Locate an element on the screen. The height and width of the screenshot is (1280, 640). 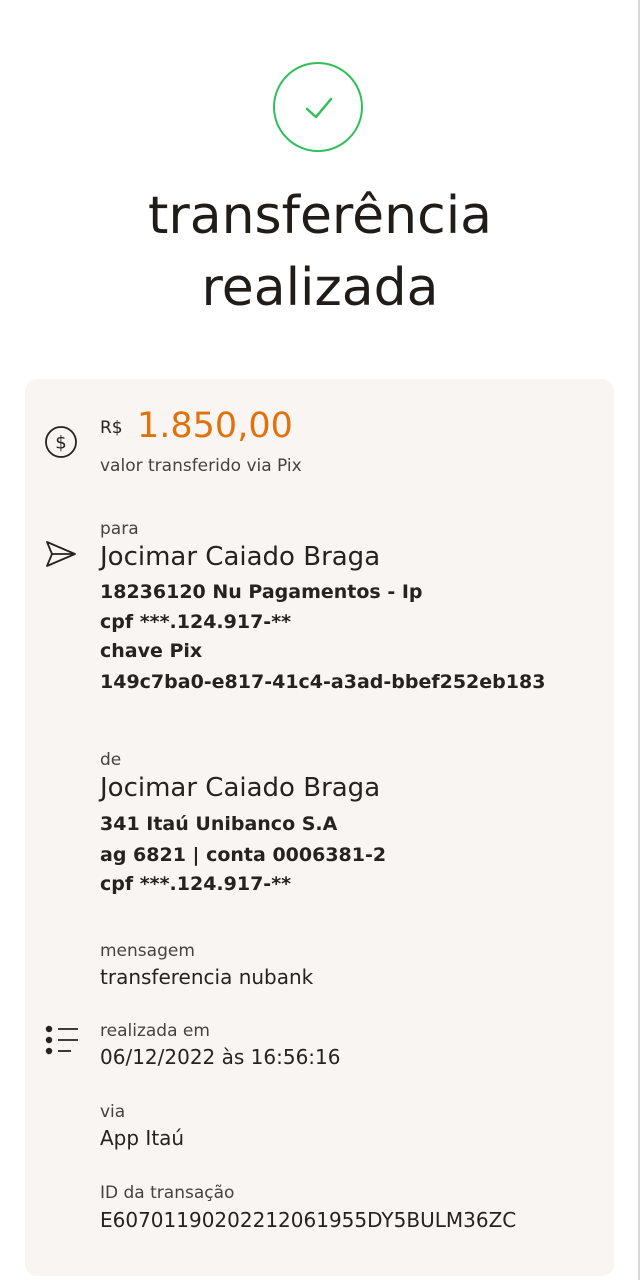
to-cpf: cpf ***.124.917-** is located at coordinates (196, 622).